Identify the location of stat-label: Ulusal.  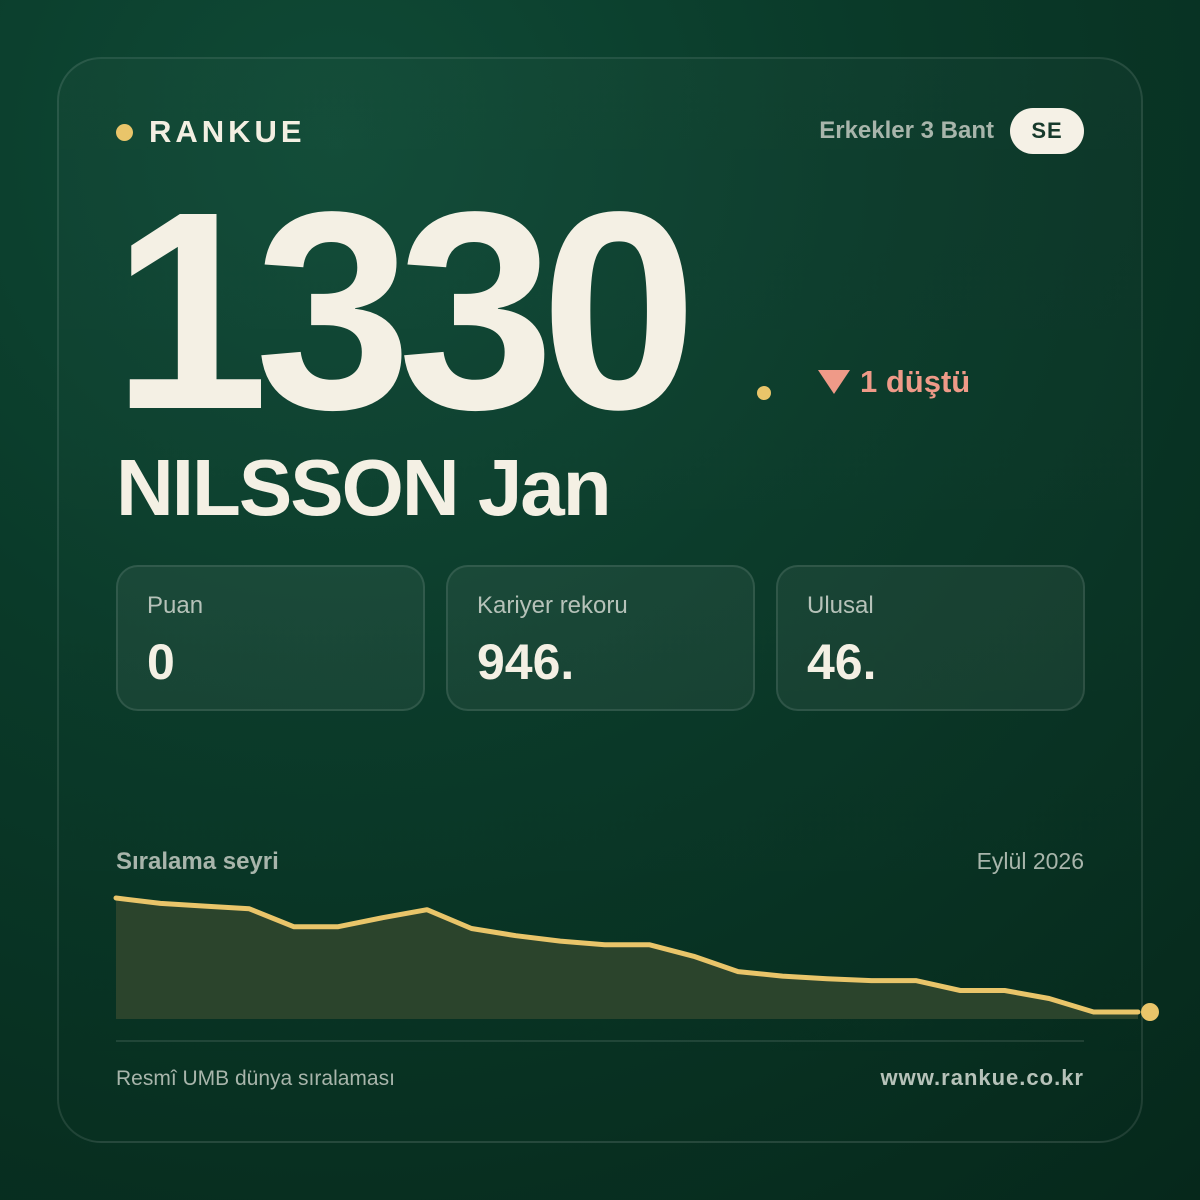
(840, 605).